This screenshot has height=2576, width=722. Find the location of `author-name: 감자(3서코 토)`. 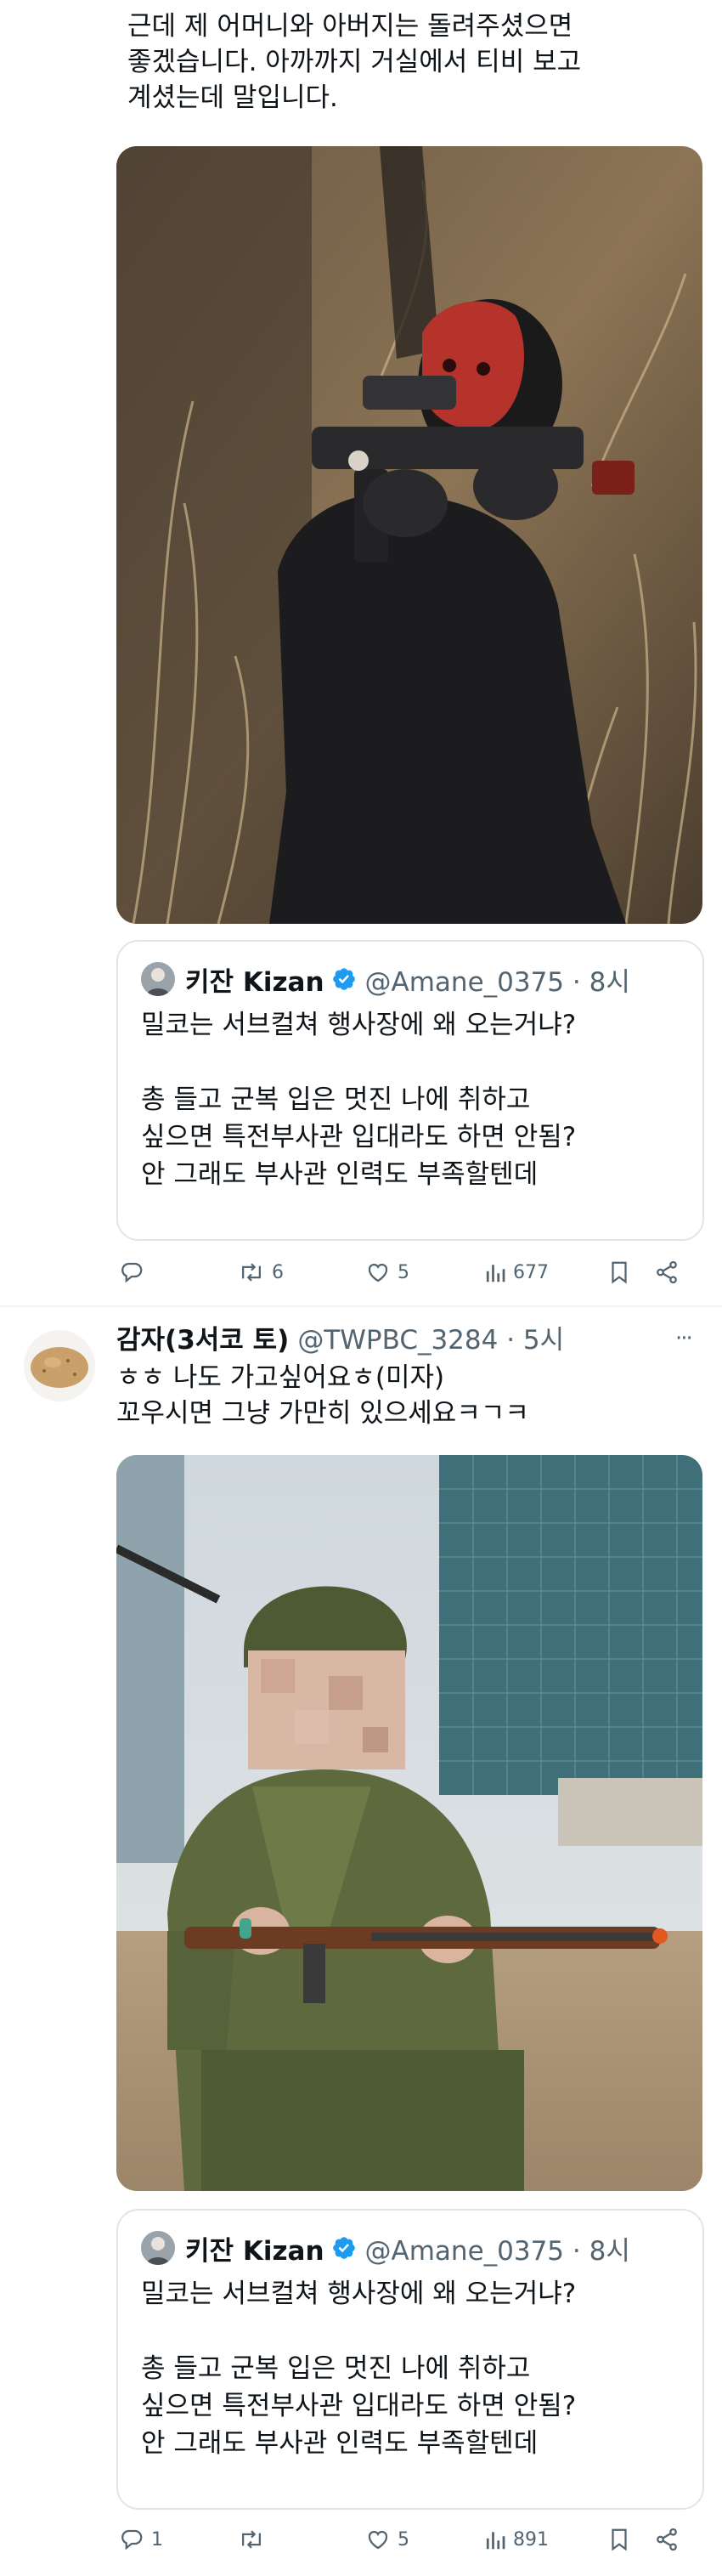

author-name: 감자(3서코 토) is located at coordinates (202, 1337).